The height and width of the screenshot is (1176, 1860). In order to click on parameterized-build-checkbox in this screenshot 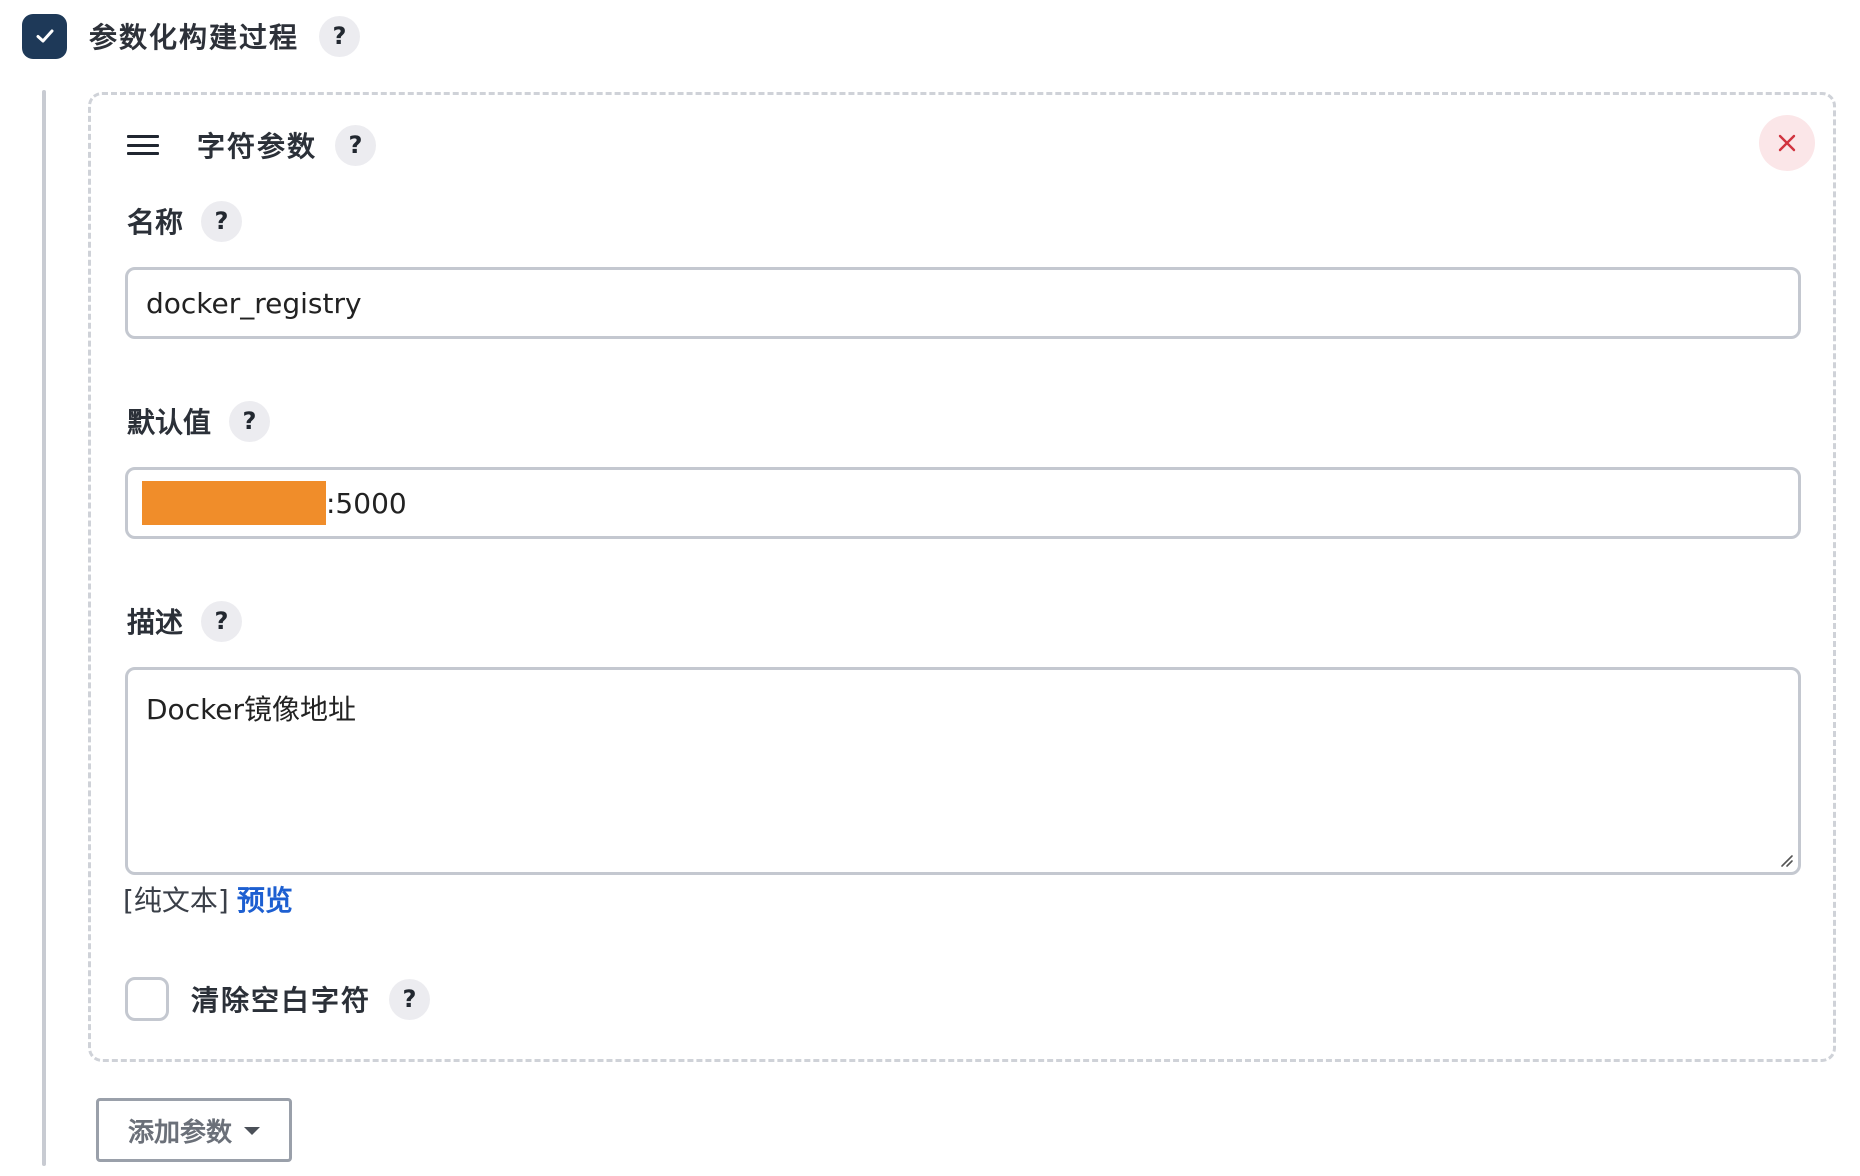, I will do `click(44, 36)`.